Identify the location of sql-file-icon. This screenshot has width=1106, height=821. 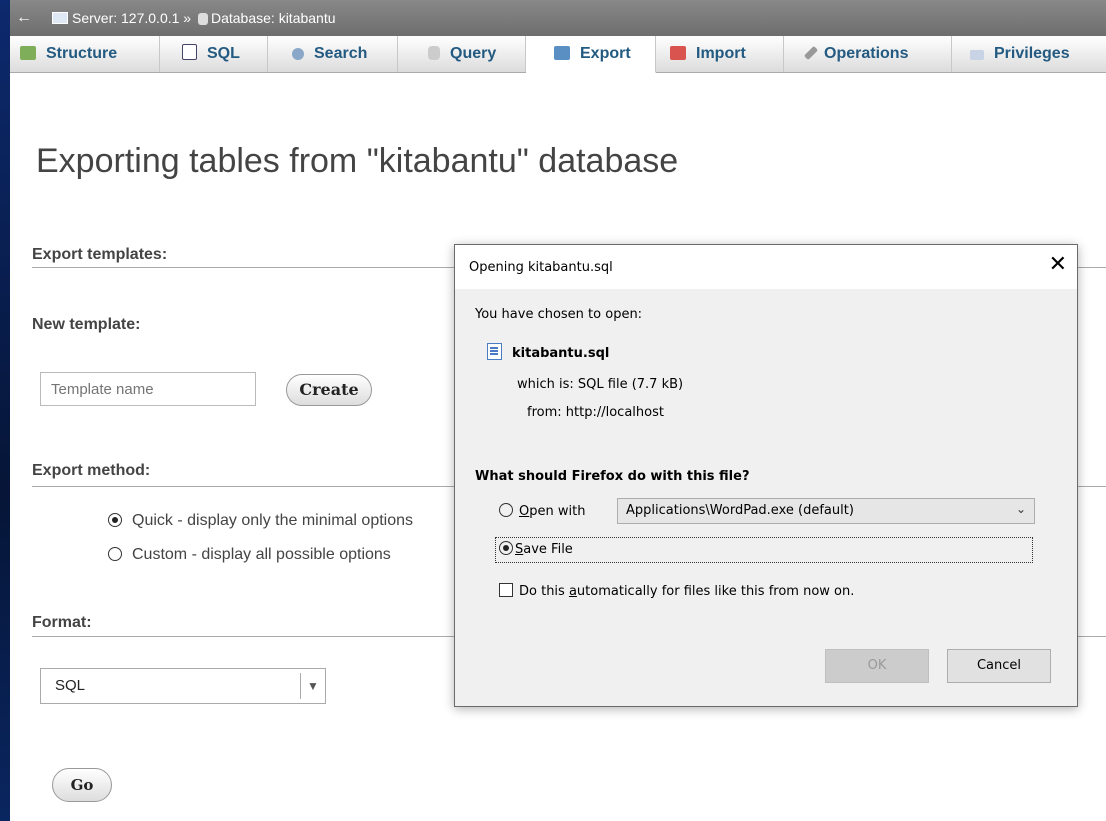
(494, 351).